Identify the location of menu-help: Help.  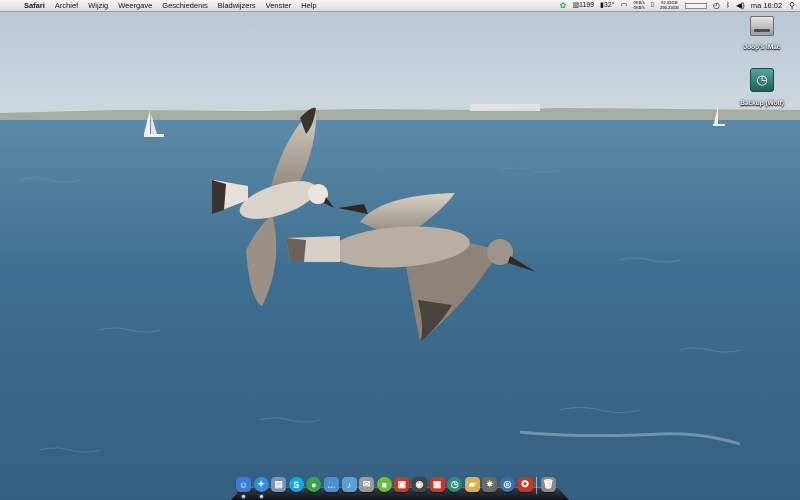
(308, 5).